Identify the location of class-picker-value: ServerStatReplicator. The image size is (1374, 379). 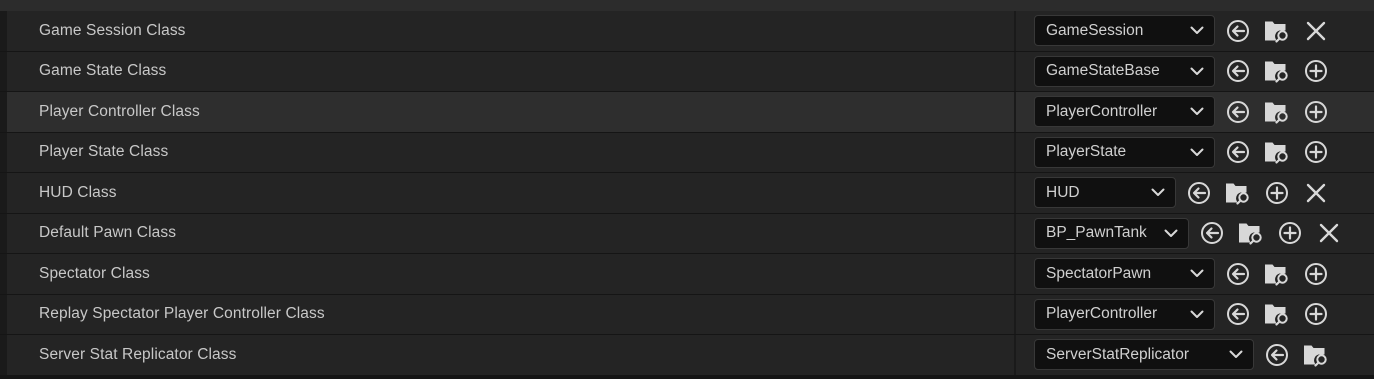
(1118, 354).